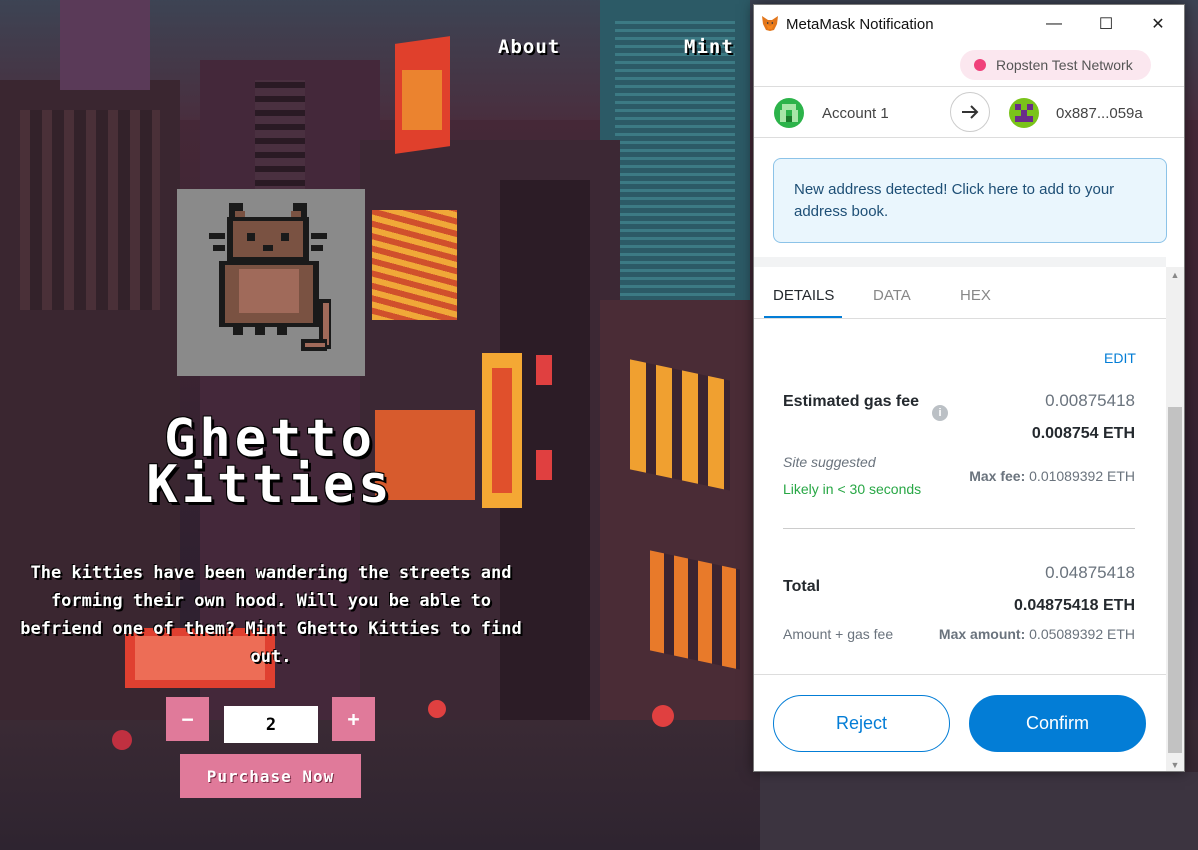  What do you see at coordinates (960, 674) in the screenshot?
I see `footer-divider` at bounding box center [960, 674].